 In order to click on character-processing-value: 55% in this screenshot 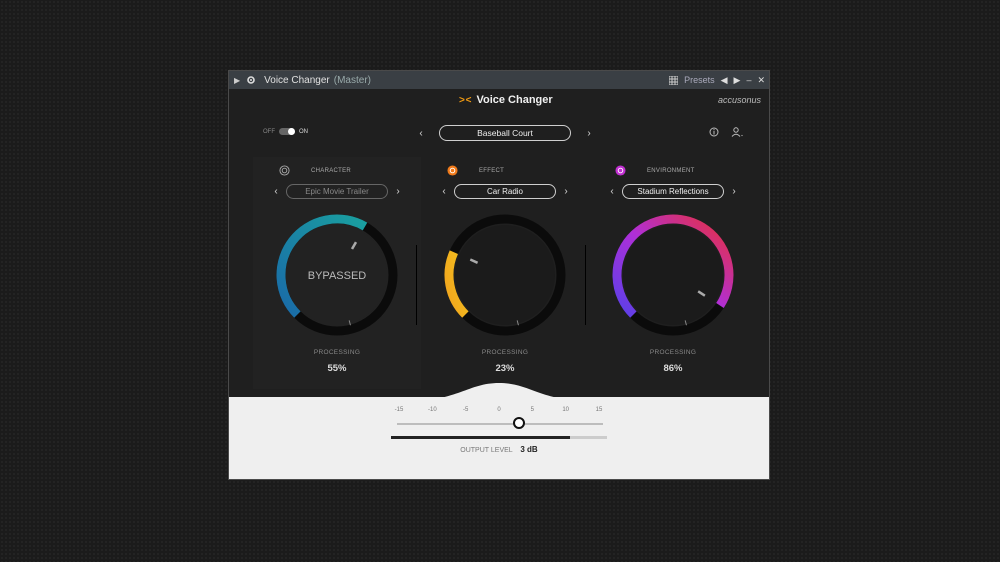, I will do `click(337, 368)`.